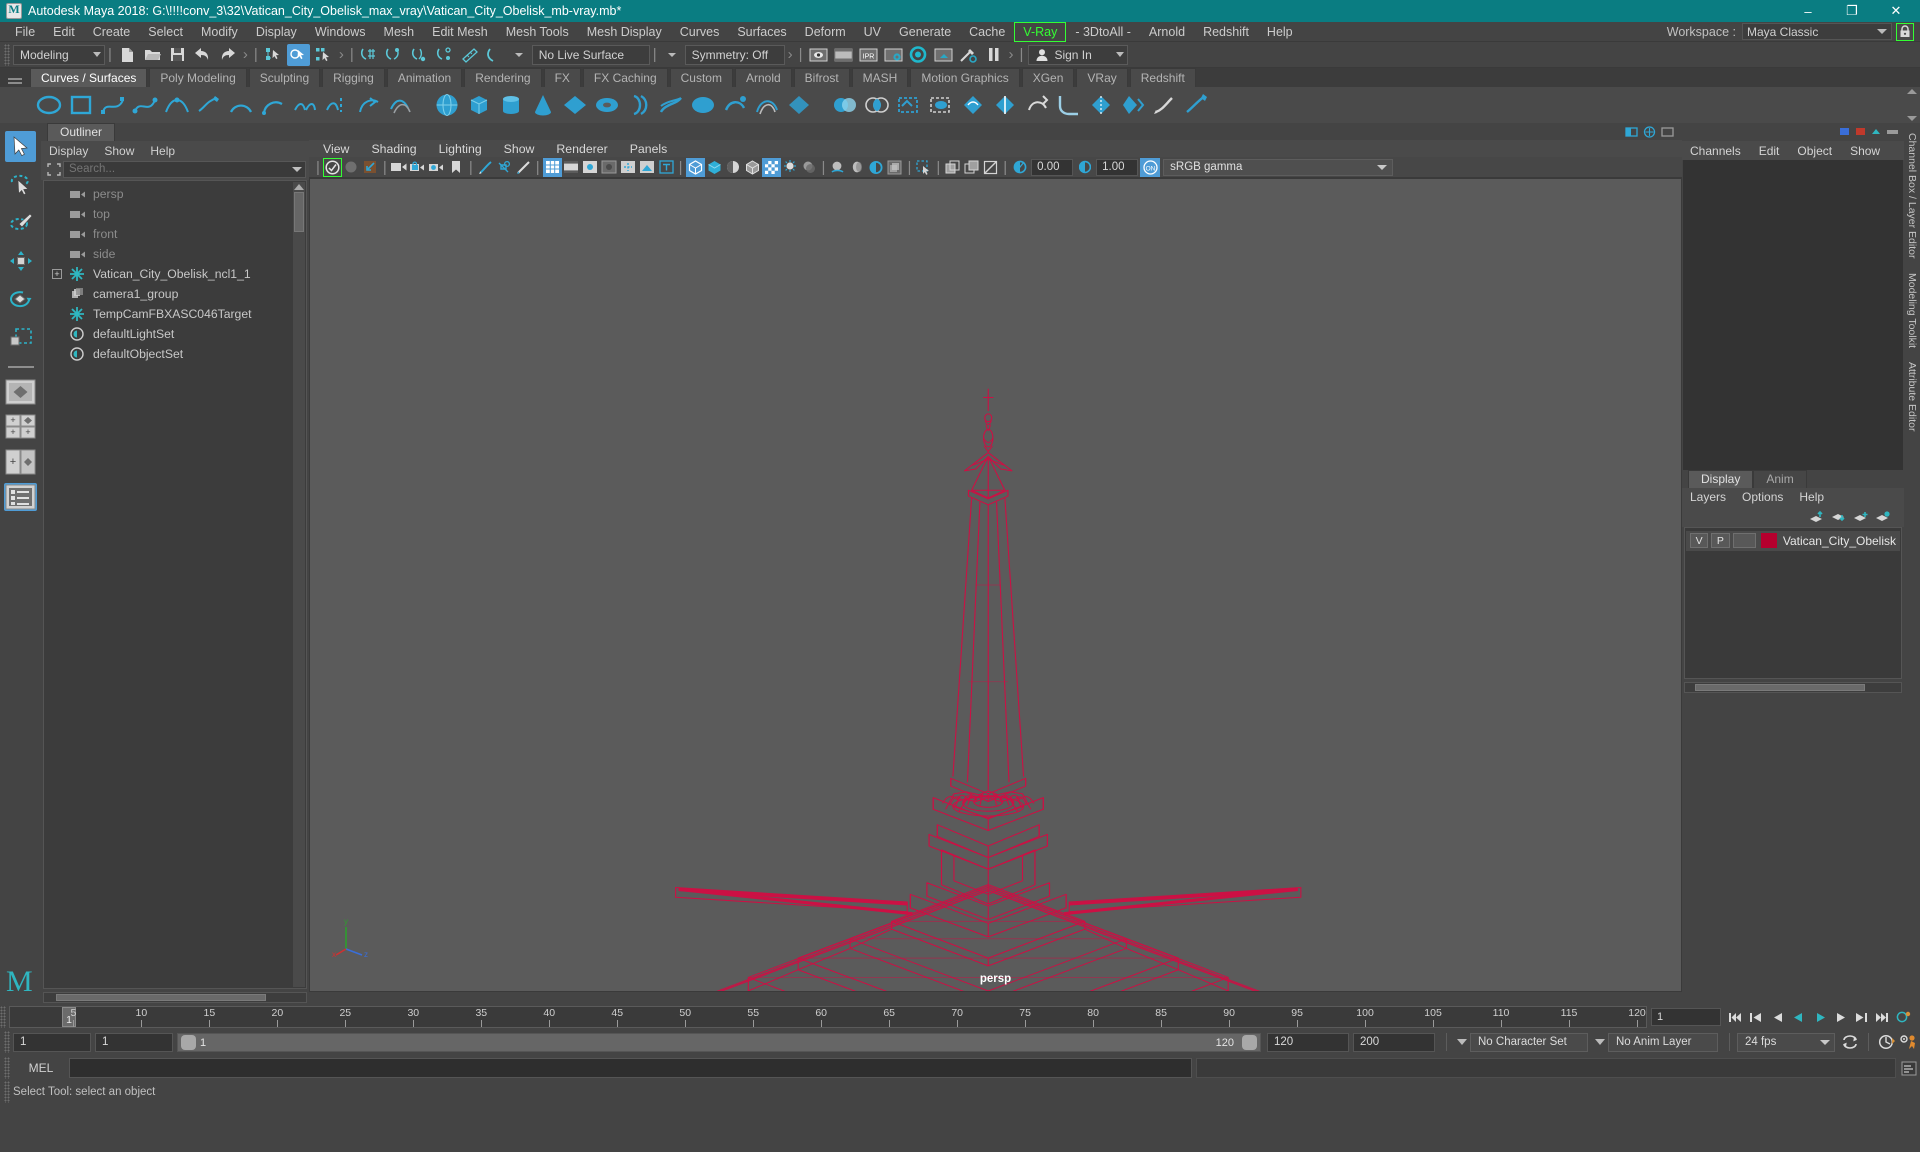  I want to click on symmetry-field: Symmetry: Off, so click(734, 54).